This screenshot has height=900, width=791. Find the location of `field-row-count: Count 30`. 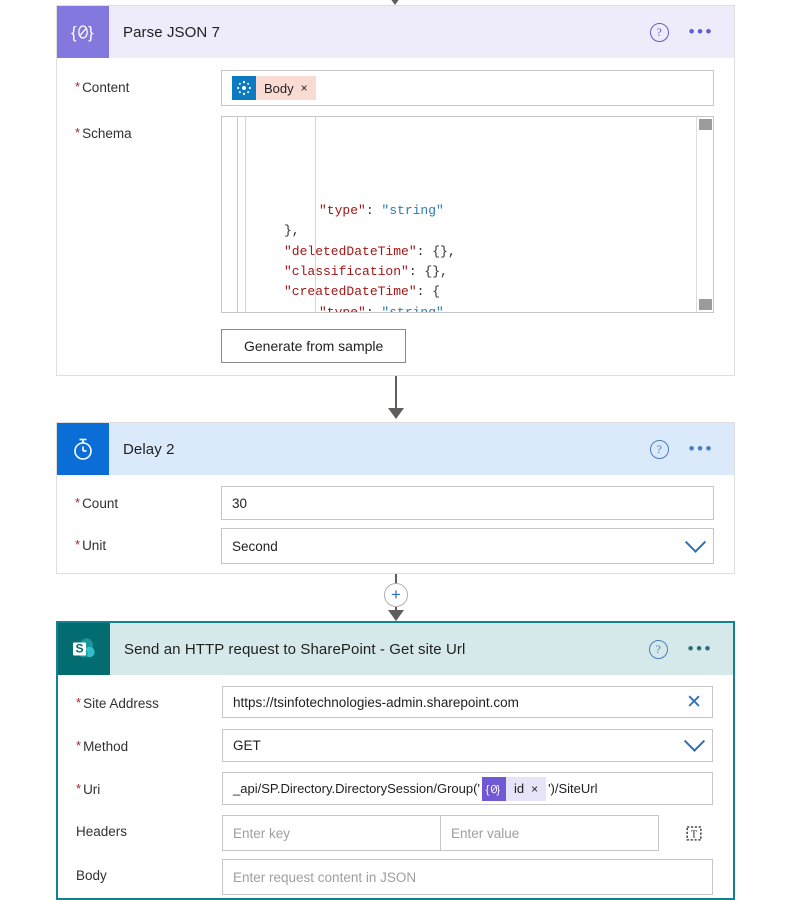

field-row-count: Count 30 is located at coordinates (395, 498).